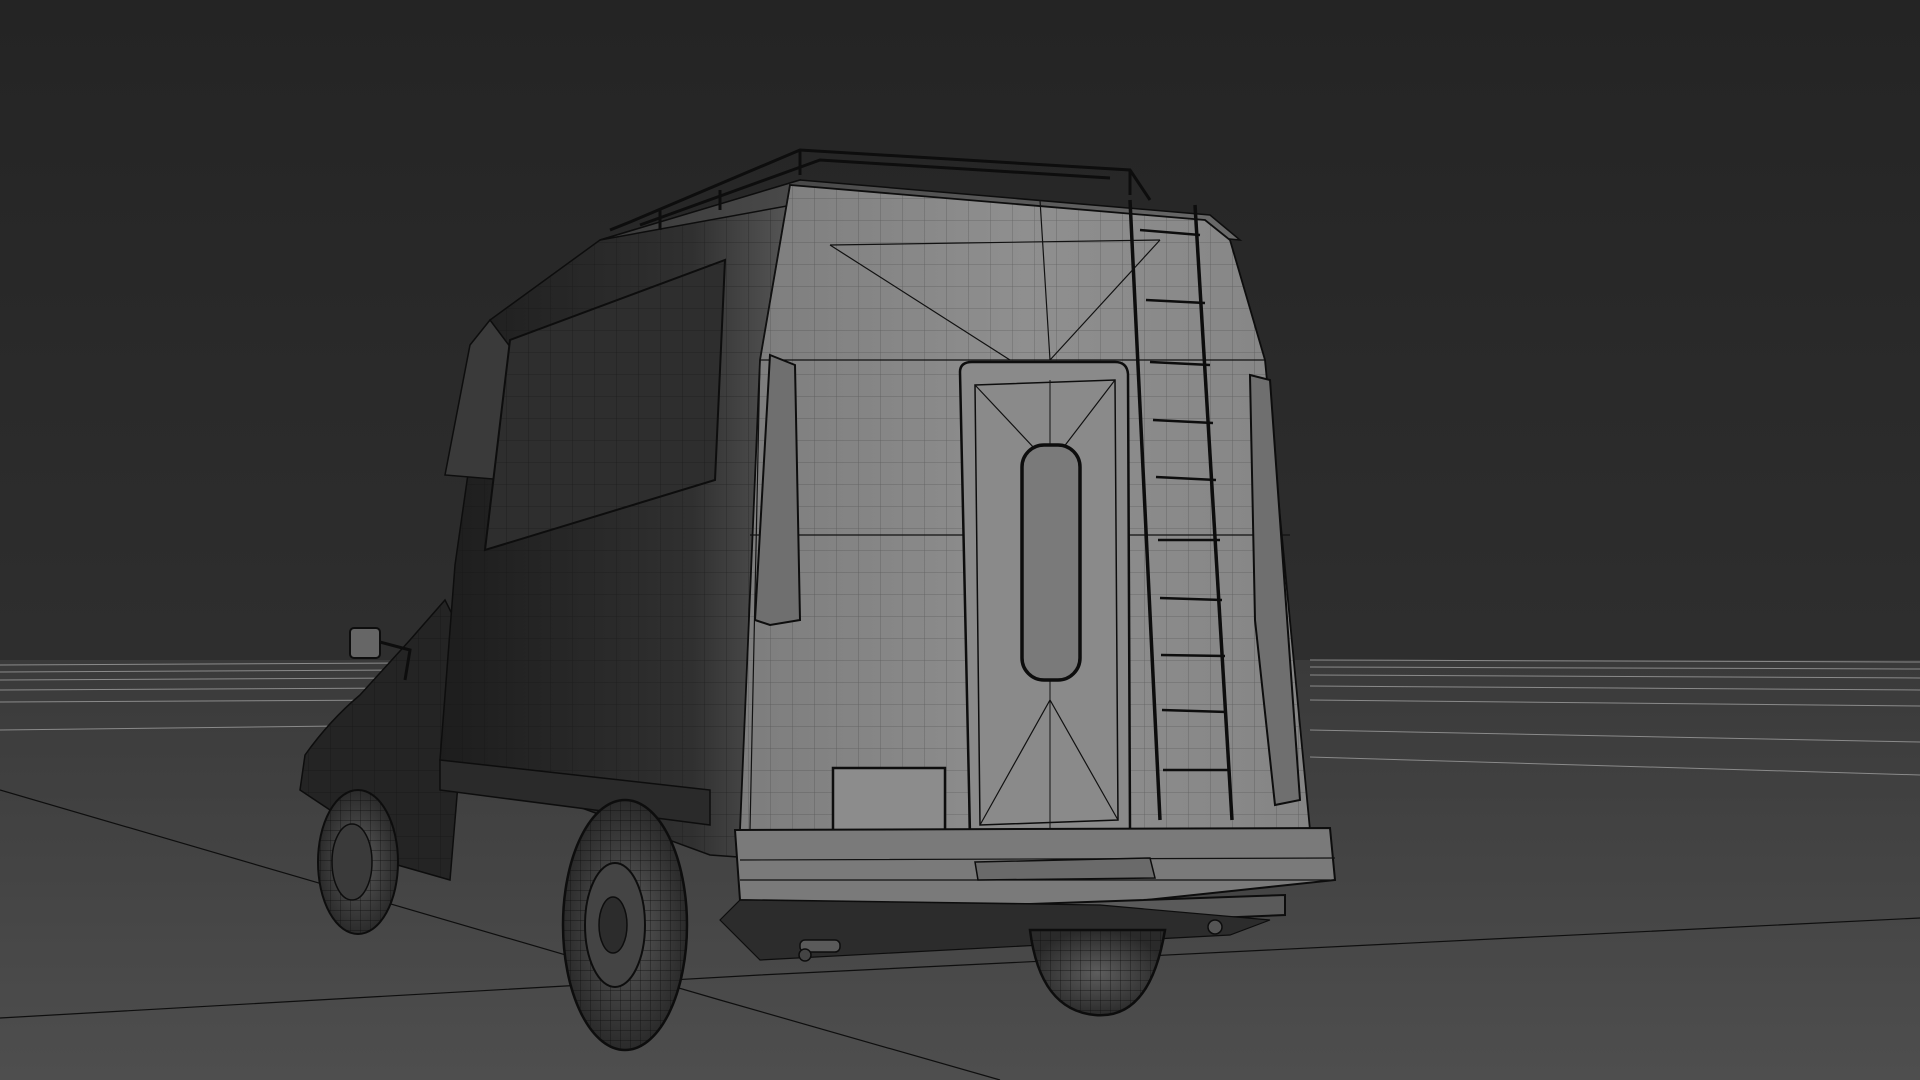  What do you see at coordinates (358, 862) in the screenshot?
I see `front-wheel` at bounding box center [358, 862].